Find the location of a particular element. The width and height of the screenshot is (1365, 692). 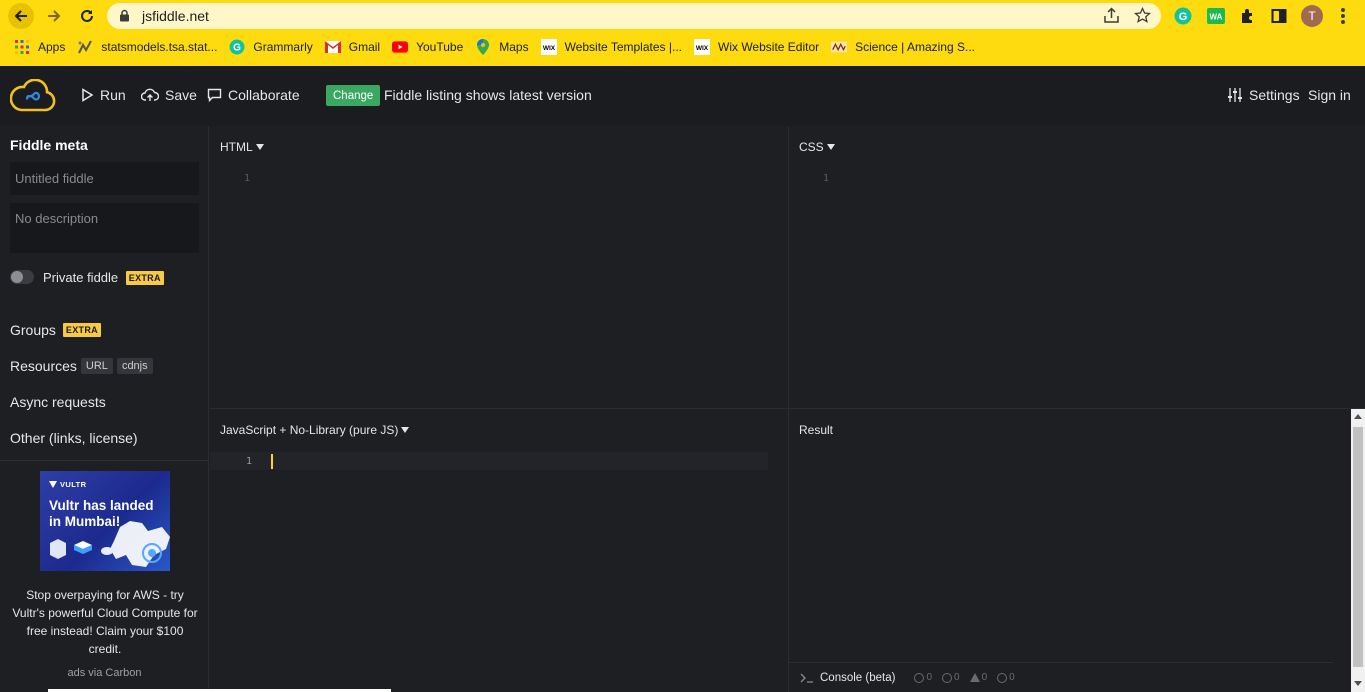

result-scrollbar is located at coordinates (1358, 550).